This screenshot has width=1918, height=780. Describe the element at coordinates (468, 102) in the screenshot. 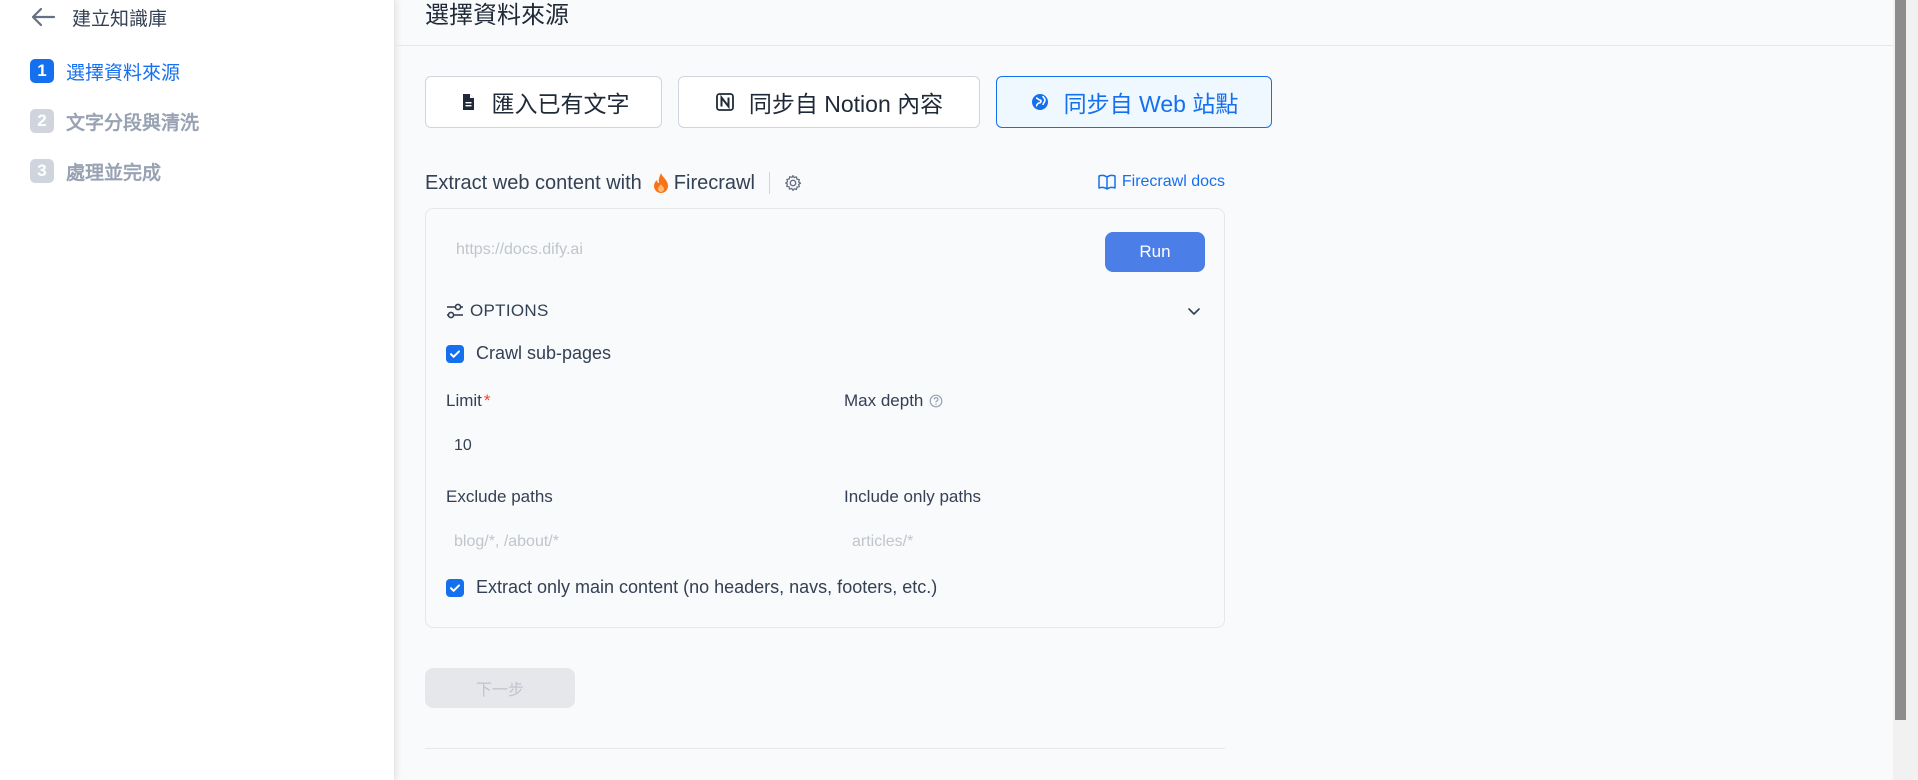

I see `file-icon` at that location.